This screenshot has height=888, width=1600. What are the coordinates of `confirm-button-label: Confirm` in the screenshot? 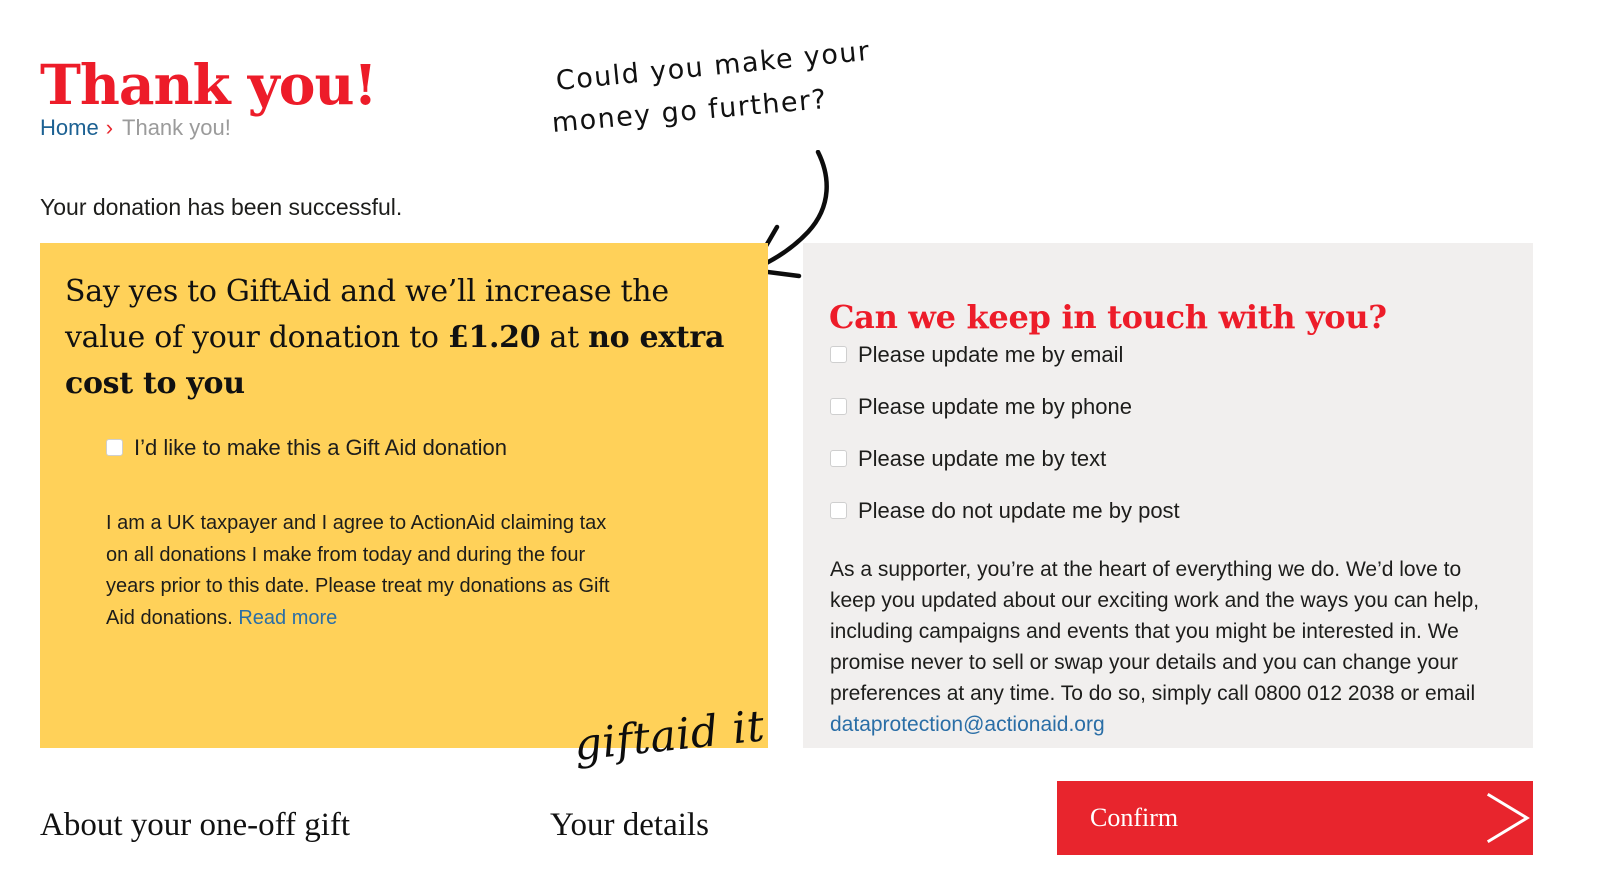 It's located at (1134, 817).